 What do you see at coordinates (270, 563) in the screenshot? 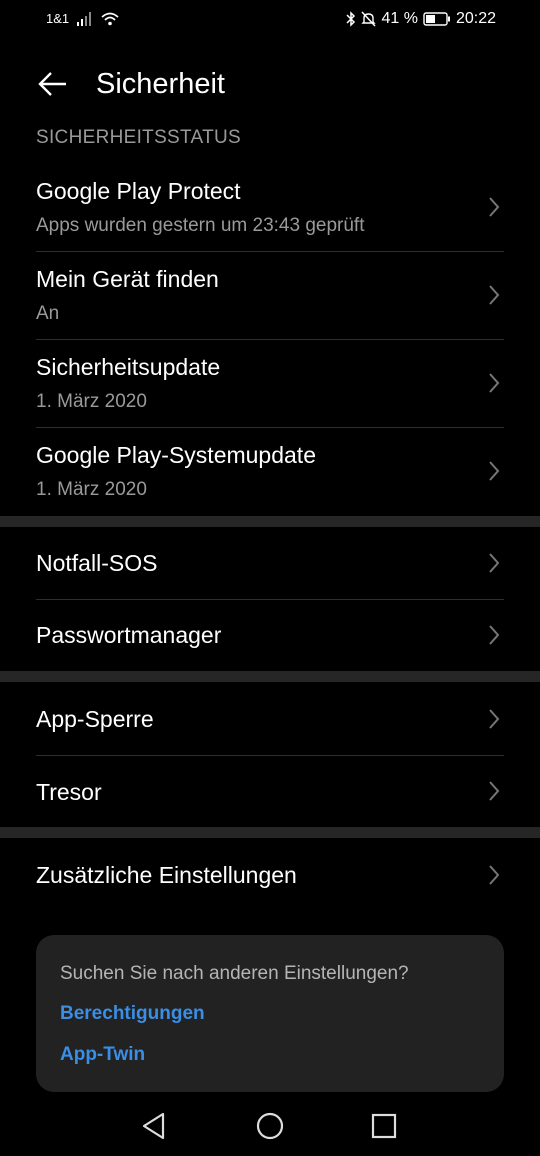
I see `list-item-emergency-sos: Notfall-SOS` at bounding box center [270, 563].